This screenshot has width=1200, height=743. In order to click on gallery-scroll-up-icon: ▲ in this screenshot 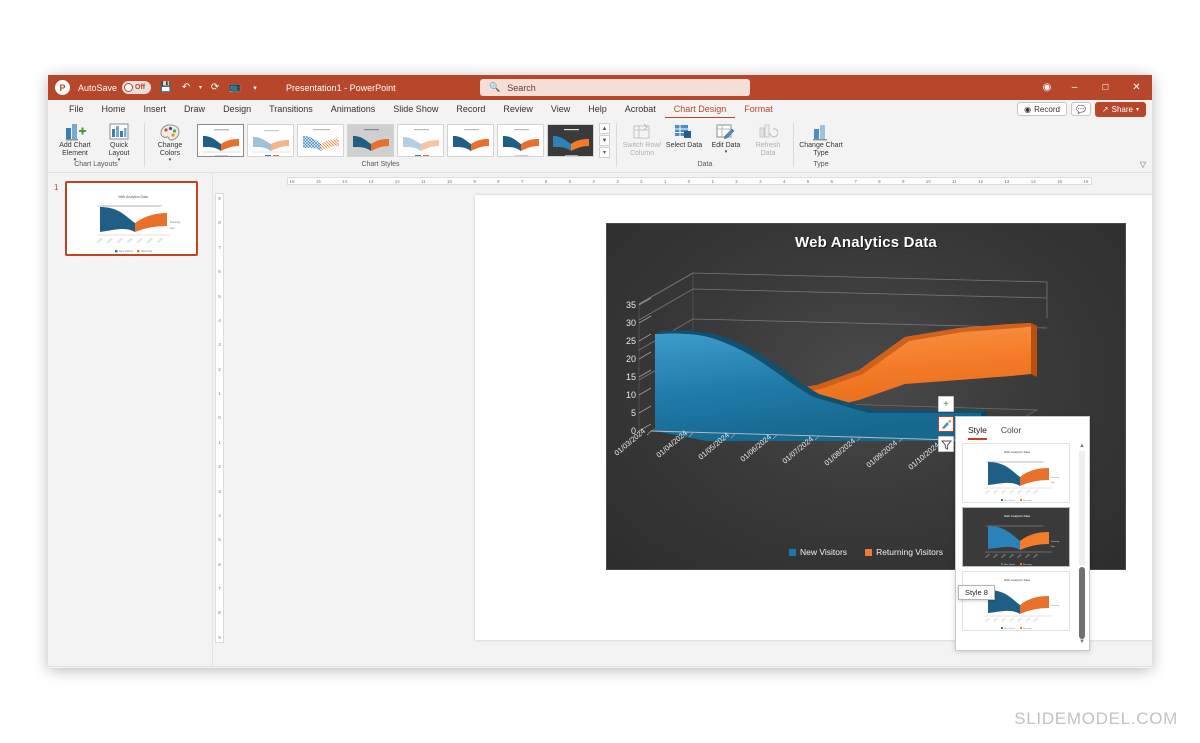, I will do `click(604, 128)`.